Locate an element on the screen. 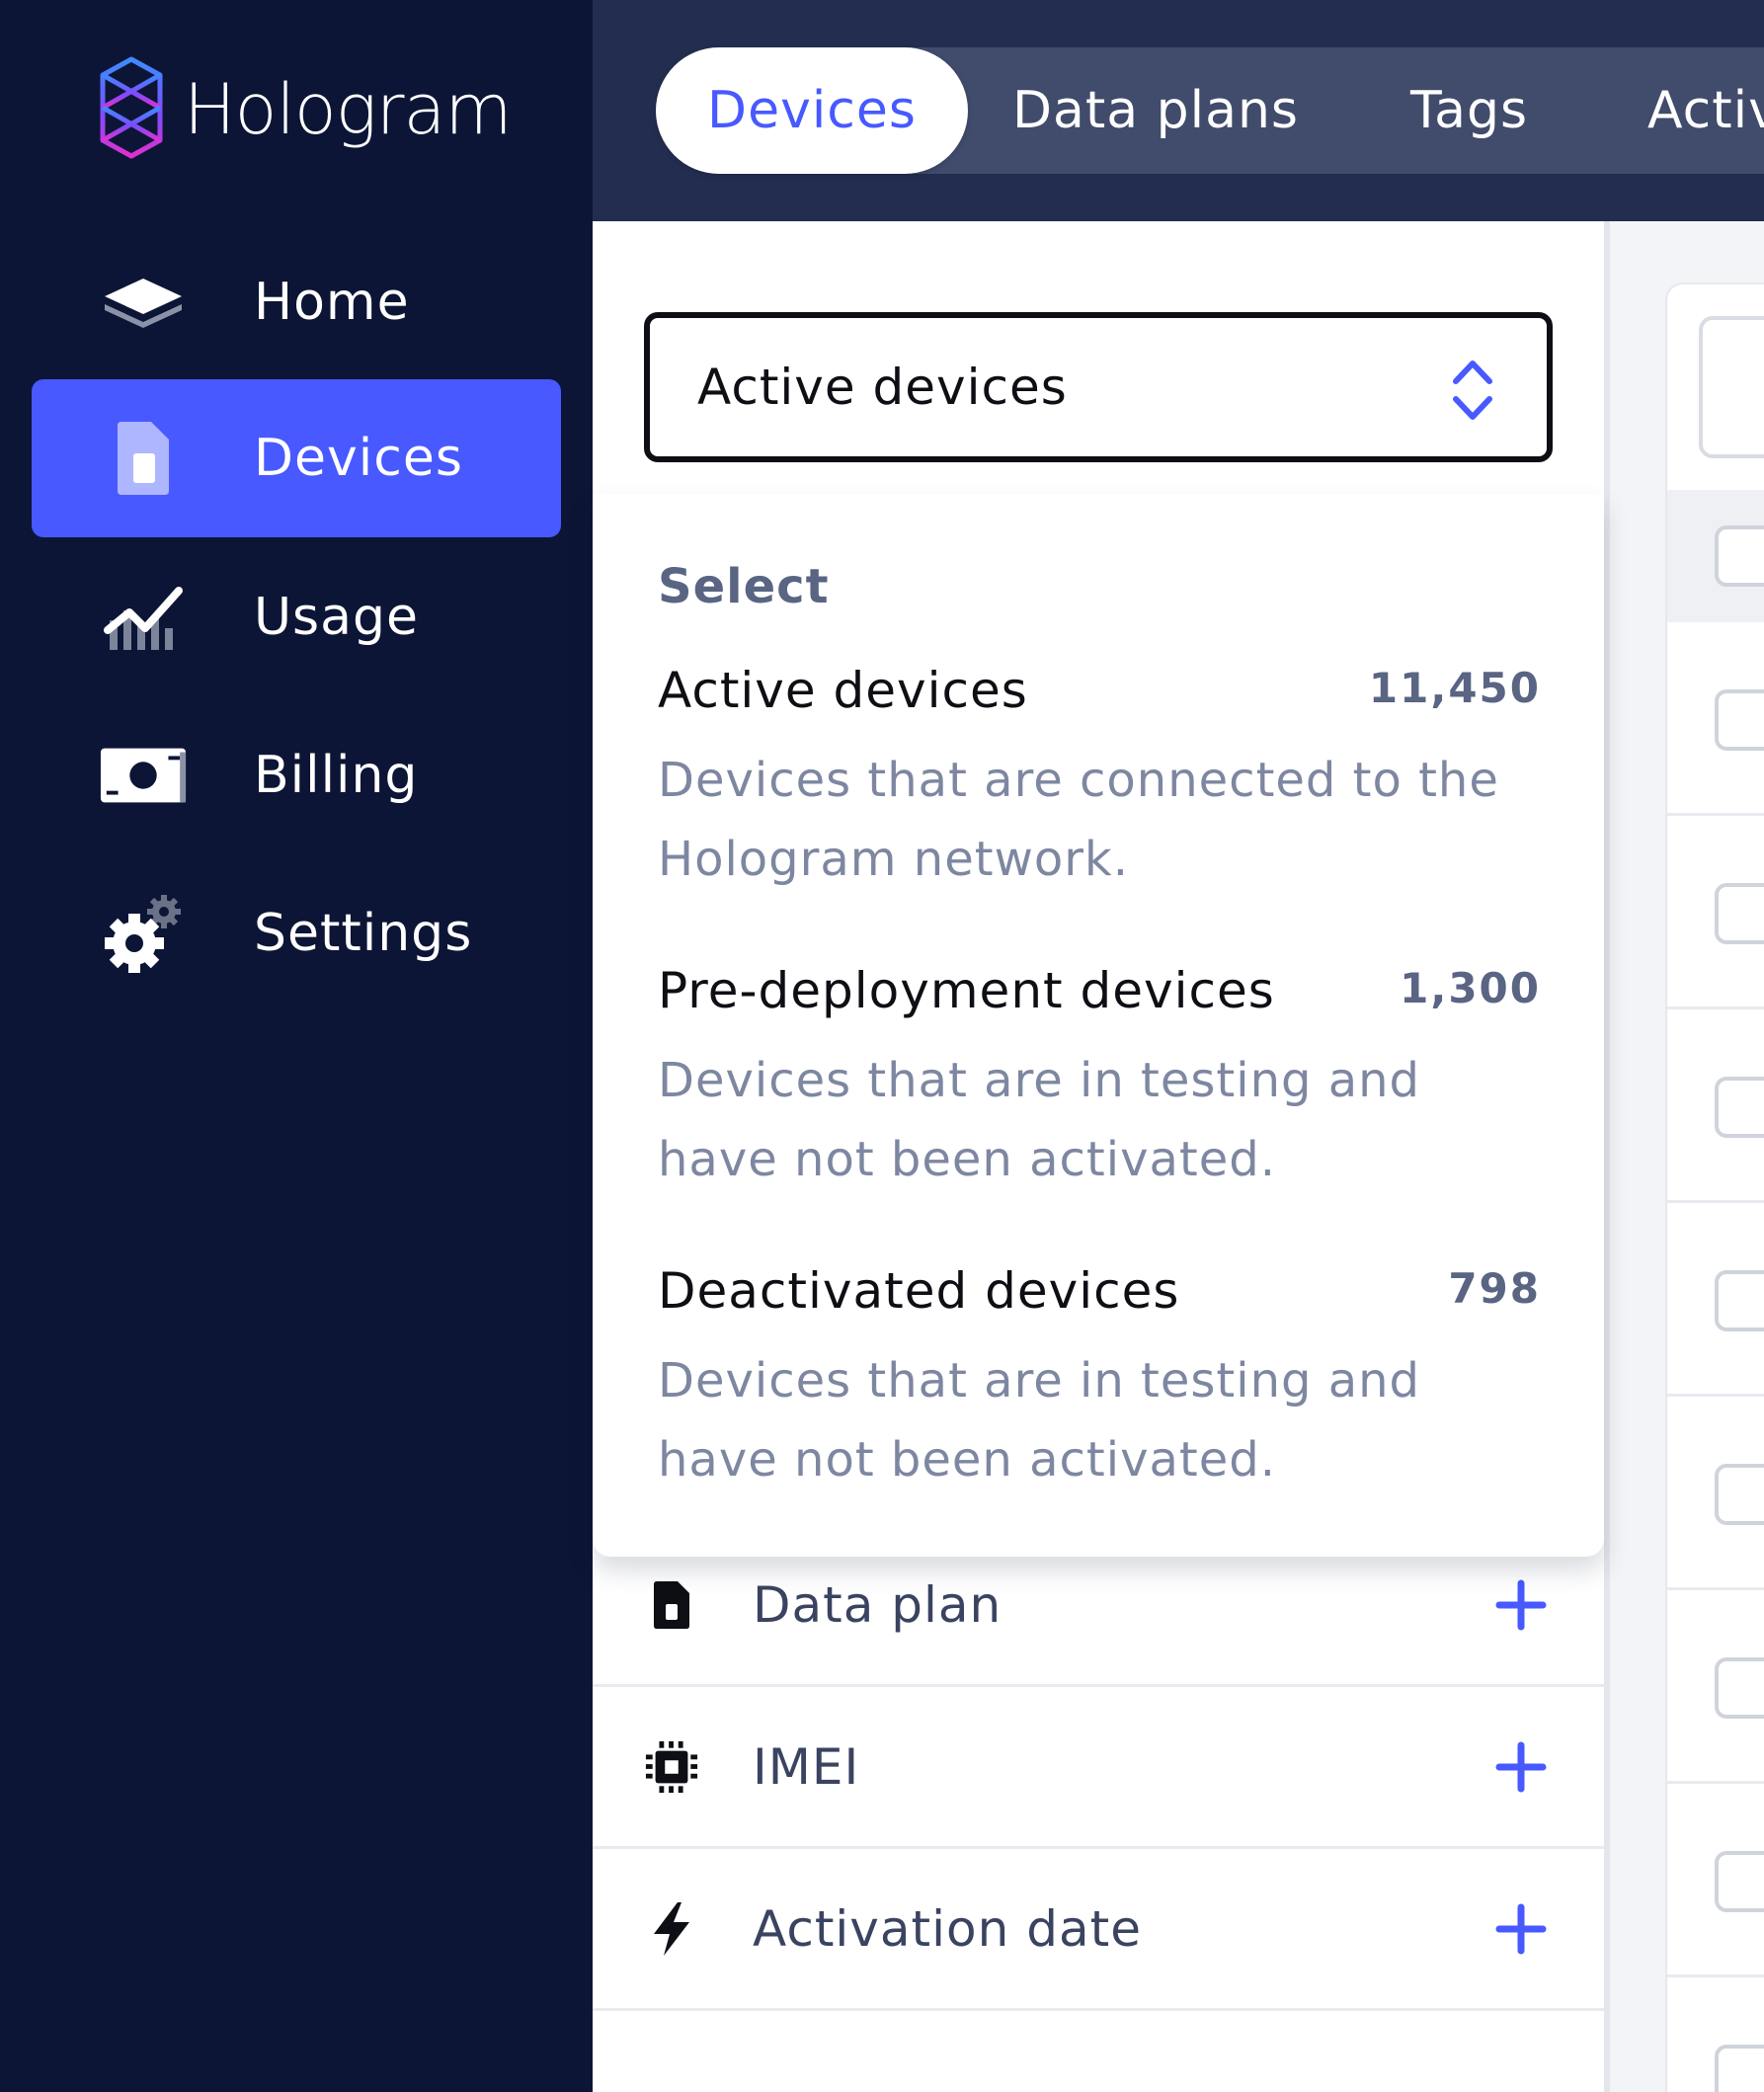  home-layers-icon is located at coordinates (144, 302).